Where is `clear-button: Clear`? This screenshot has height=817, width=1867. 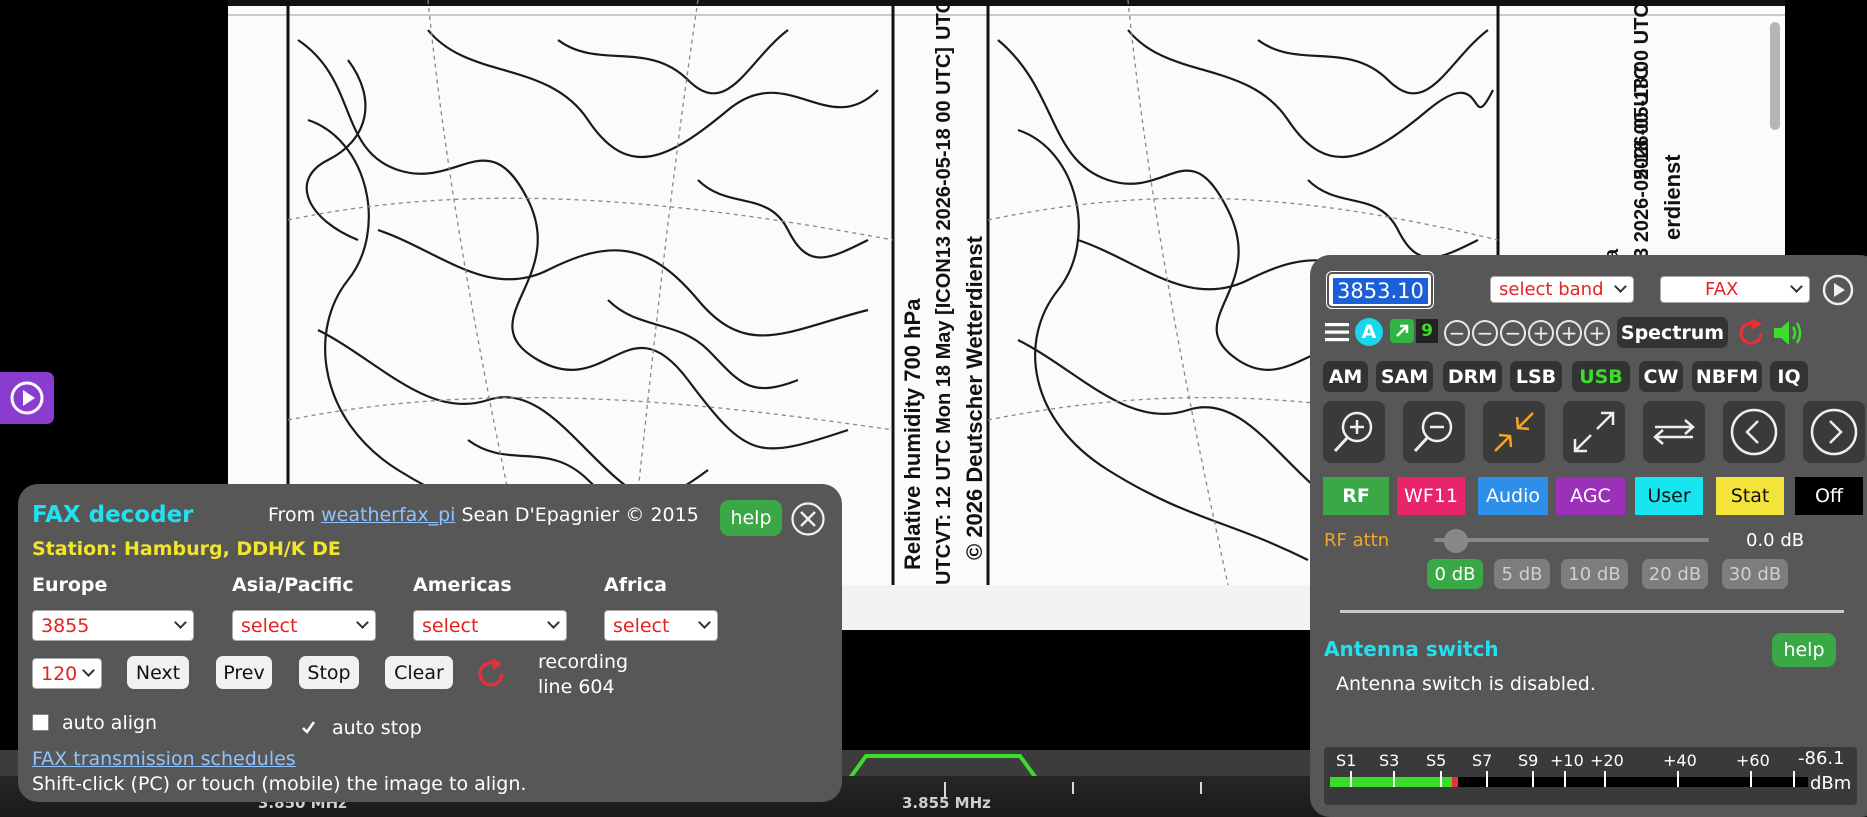 clear-button: Clear is located at coordinates (419, 672).